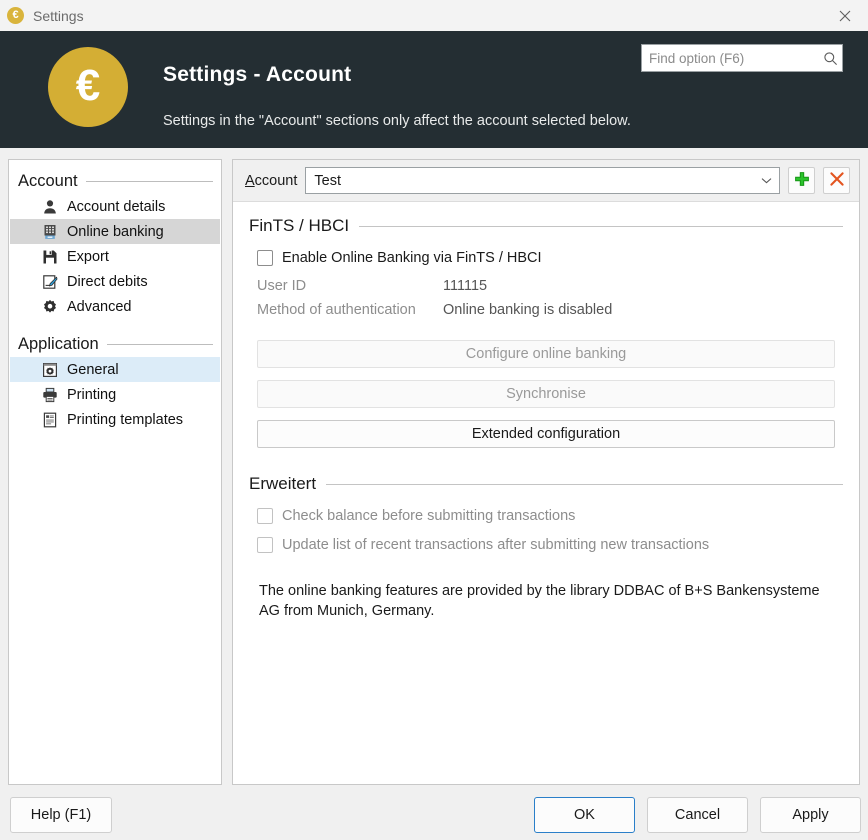  What do you see at coordinates (766, 180) in the screenshot?
I see `chevron-down-icon` at bounding box center [766, 180].